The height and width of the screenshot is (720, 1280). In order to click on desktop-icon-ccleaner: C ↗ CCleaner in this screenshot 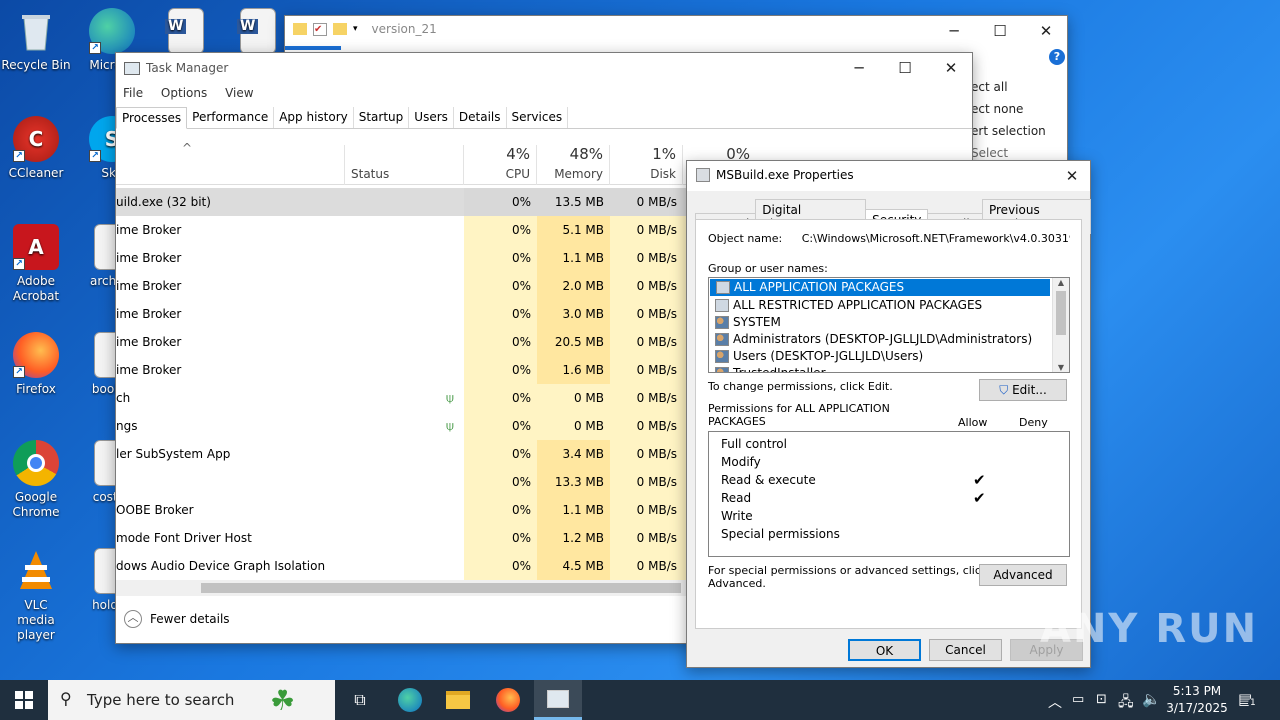, I will do `click(36, 148)`.